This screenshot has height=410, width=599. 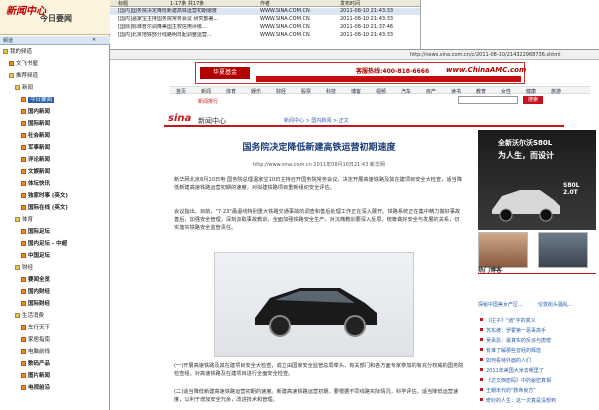 I want to click on channel-item: 图片新闻, so click(x=35, y=376).